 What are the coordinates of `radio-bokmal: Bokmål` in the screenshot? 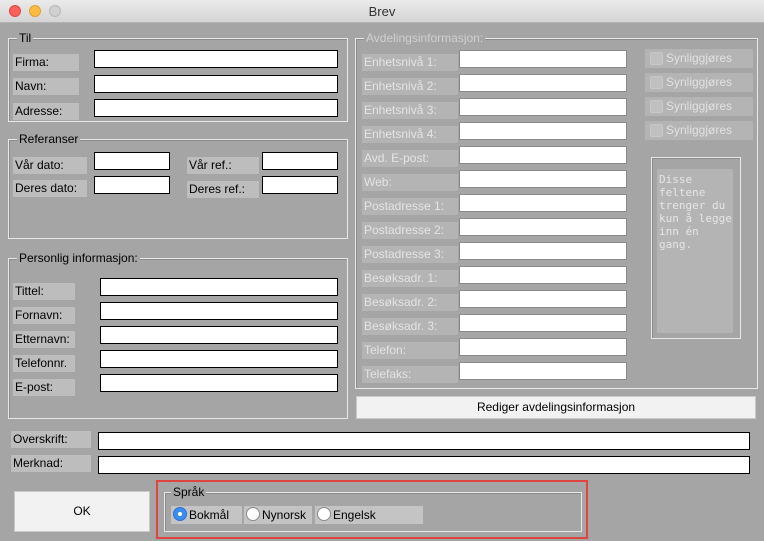 It's located at (206, 515).